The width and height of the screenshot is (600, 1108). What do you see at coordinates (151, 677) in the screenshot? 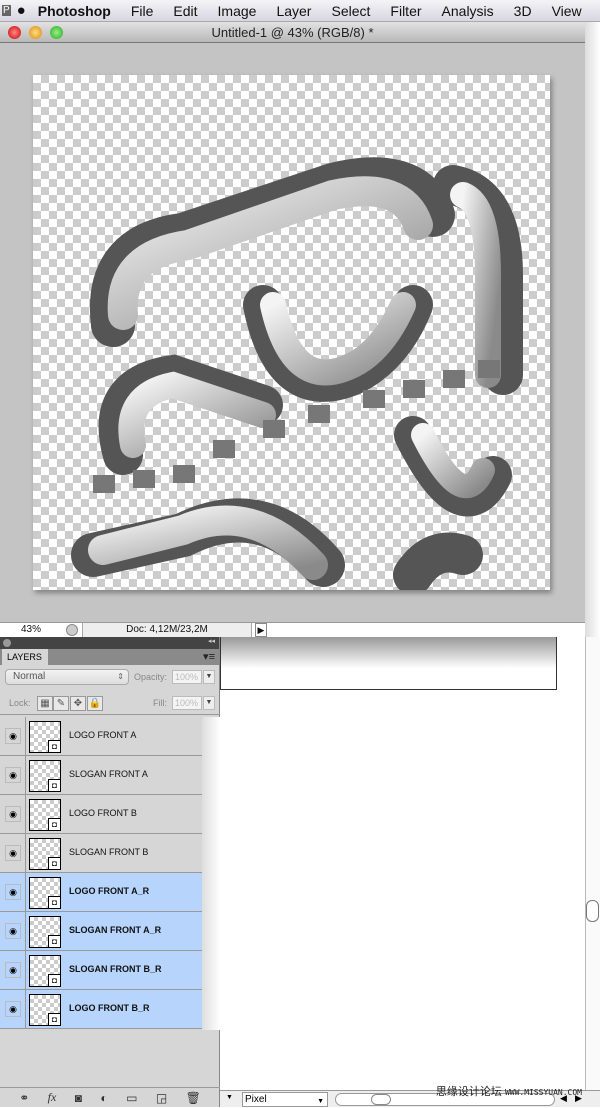
I see `opacity-label: Opacity:` at bounding box center [151, 677].